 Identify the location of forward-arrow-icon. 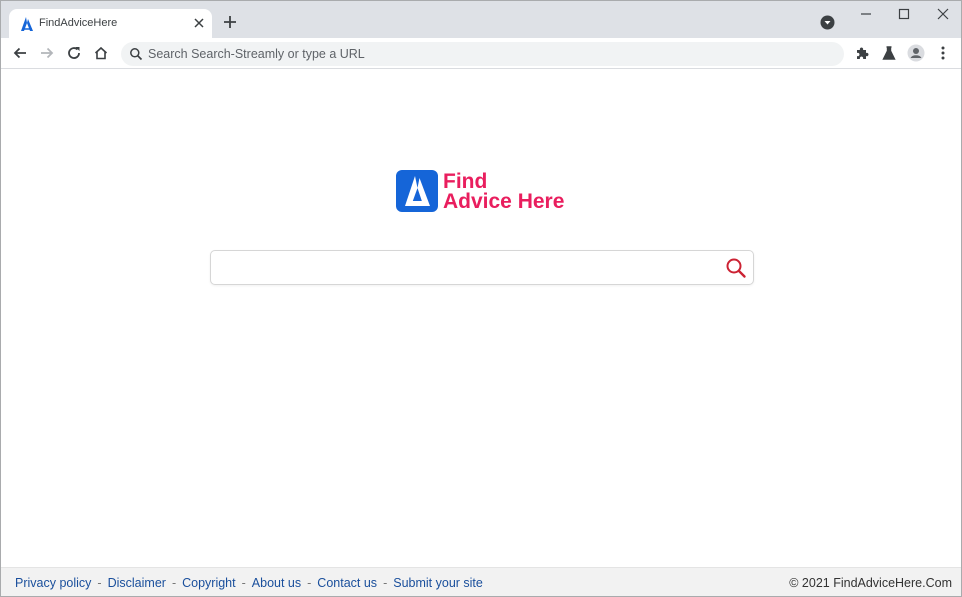
(47, 53).